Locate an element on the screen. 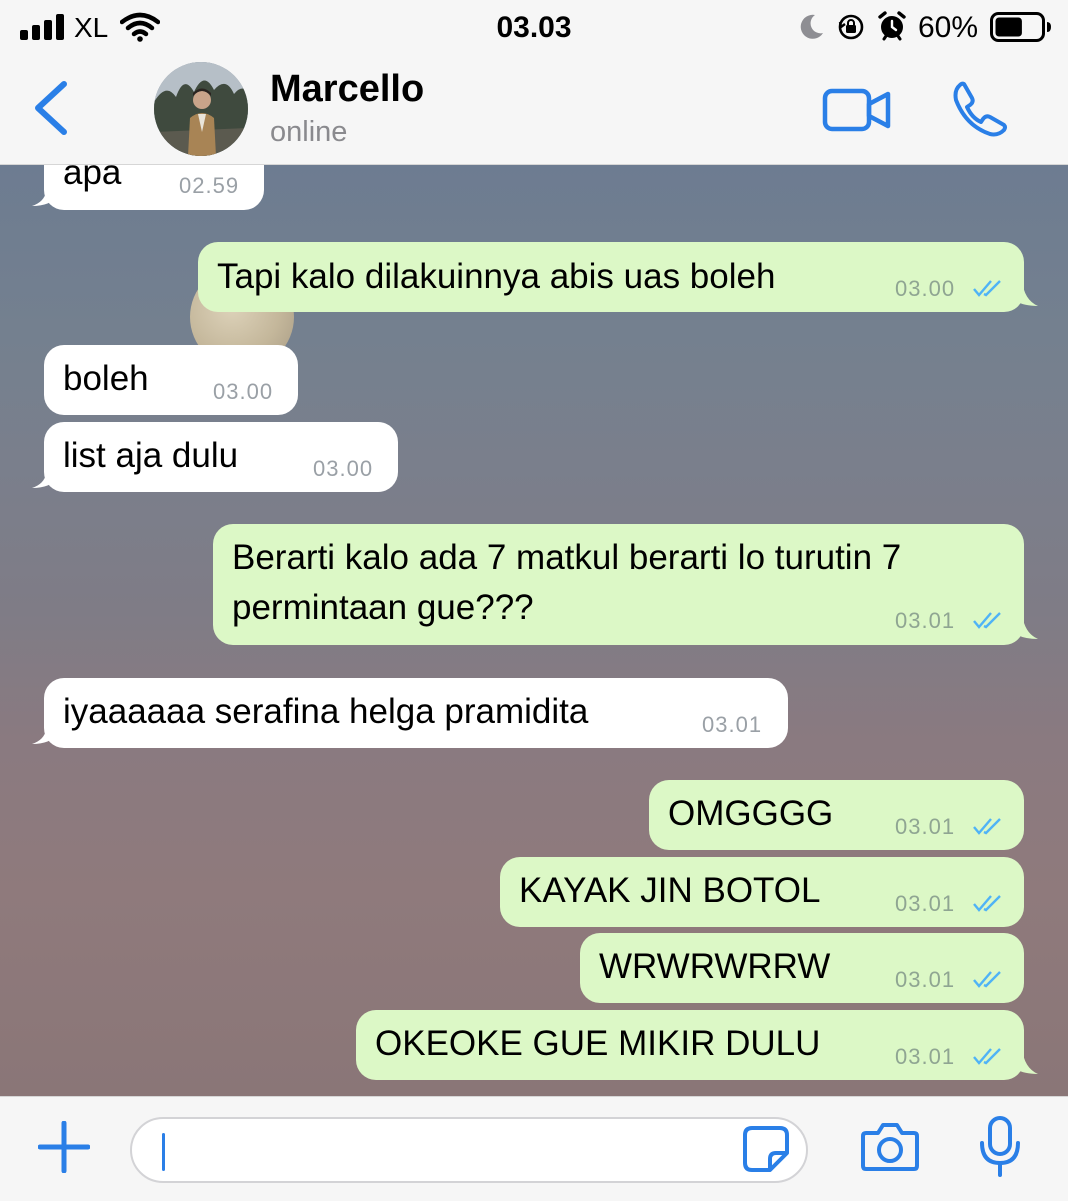  outgoing-message: WRWRWRRW 03.01 is located at coordinates (802, 968).